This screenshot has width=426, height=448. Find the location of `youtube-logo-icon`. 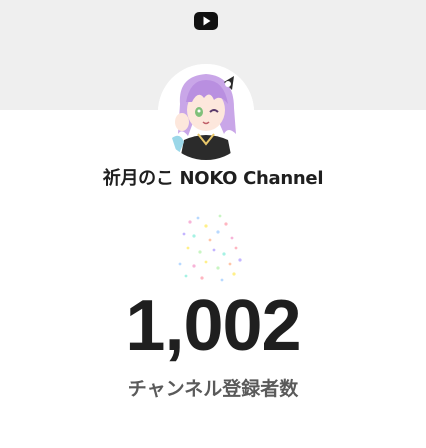

youtube-logo-icon is located at coordinates (206, 21).